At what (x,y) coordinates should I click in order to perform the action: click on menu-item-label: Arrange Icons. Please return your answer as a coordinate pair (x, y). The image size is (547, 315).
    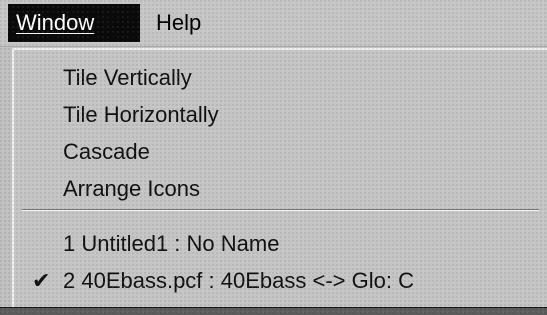
    Looking at the image, I should click on (131, 188).